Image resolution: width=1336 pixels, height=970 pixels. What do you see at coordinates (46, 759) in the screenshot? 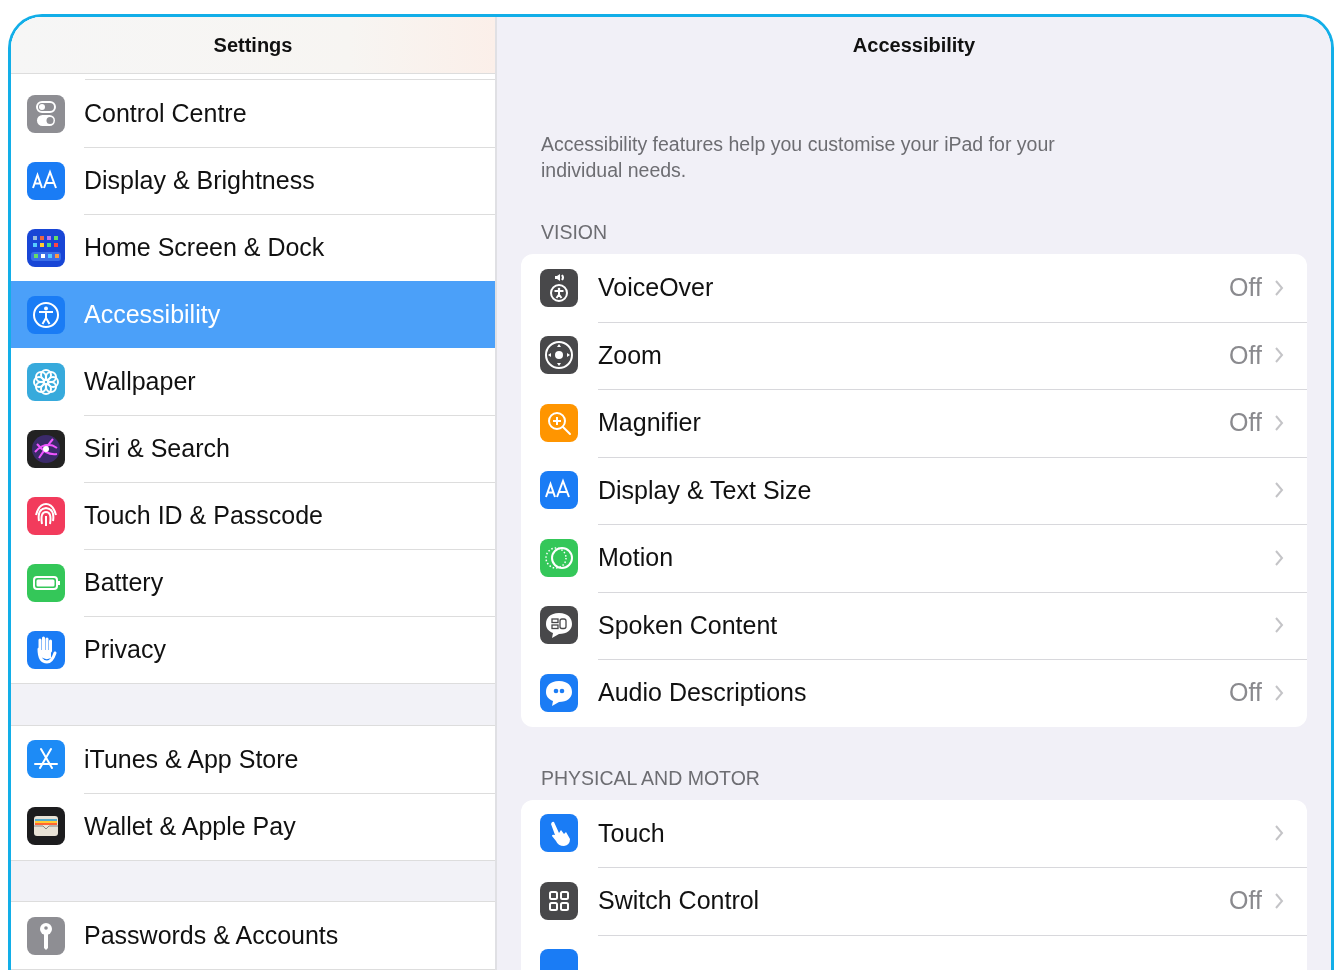
I see `letter-a-icon` at bounding box center [46, 759].